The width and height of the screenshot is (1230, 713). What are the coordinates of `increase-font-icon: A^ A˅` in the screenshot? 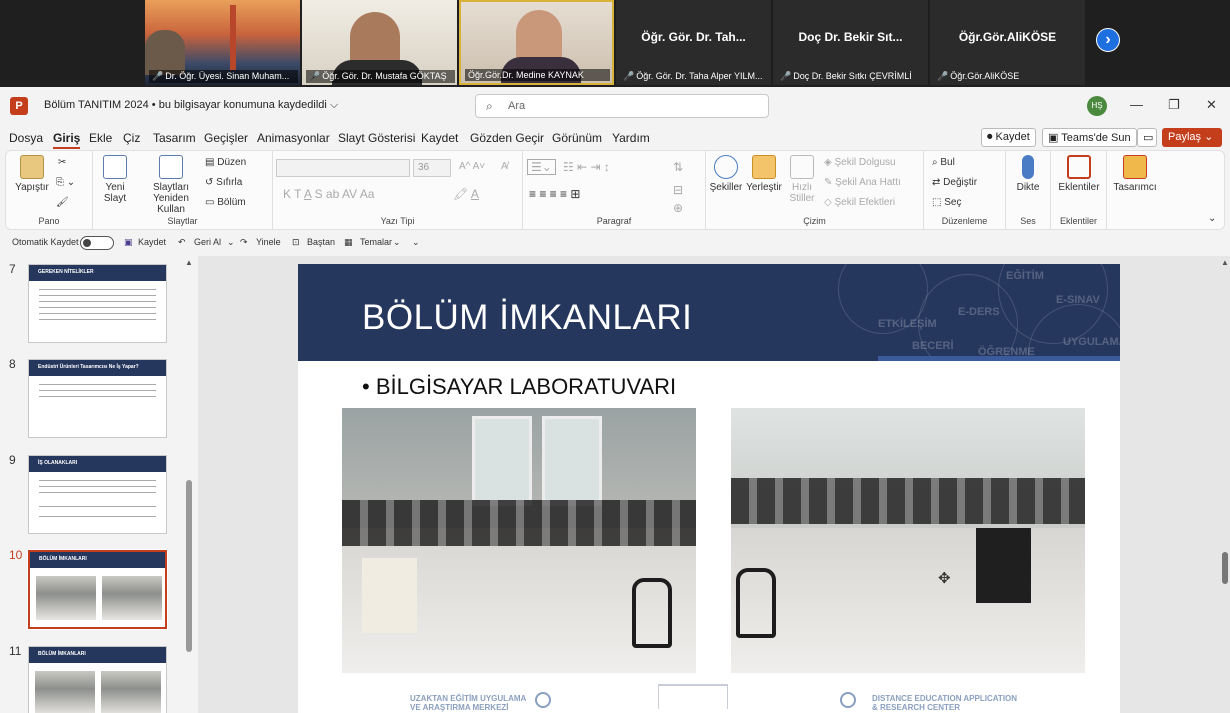 It's located at (472, 166).